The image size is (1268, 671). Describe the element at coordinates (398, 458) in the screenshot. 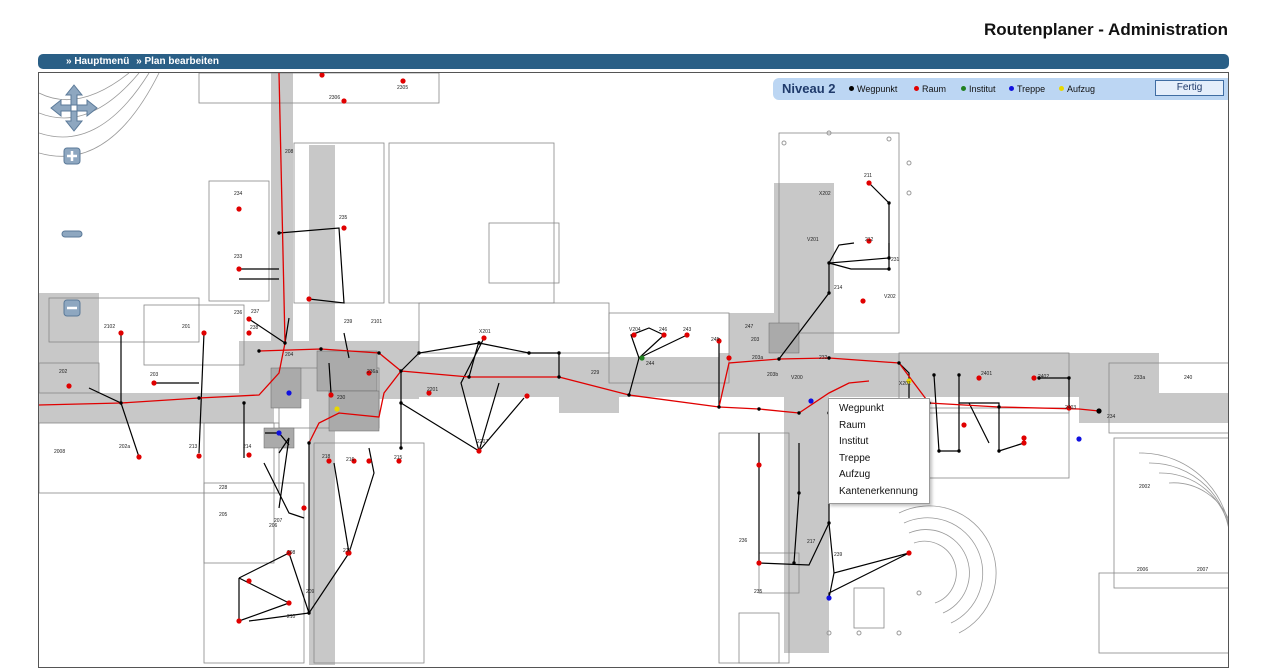

I see `room-label: 215` at that location.